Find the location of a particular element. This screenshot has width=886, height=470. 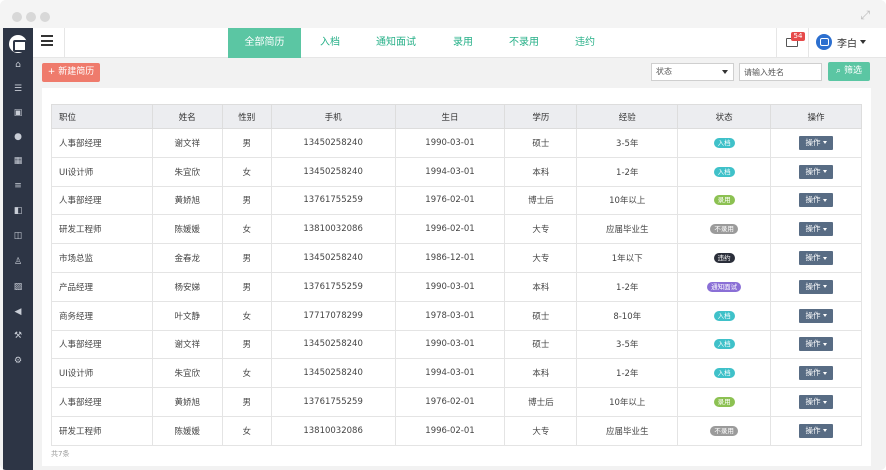

table-row: 商务经理 叶文静女 17717078299 1978-03-01 硕士 8-10年 入档 操作 is located at coordinates (456, 315).